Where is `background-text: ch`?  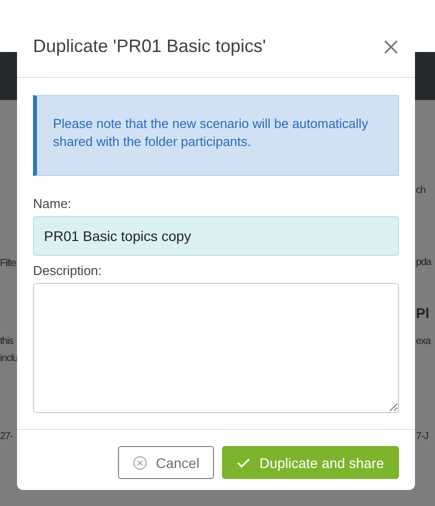
background-text: ch is located at coordinates (421, 190).